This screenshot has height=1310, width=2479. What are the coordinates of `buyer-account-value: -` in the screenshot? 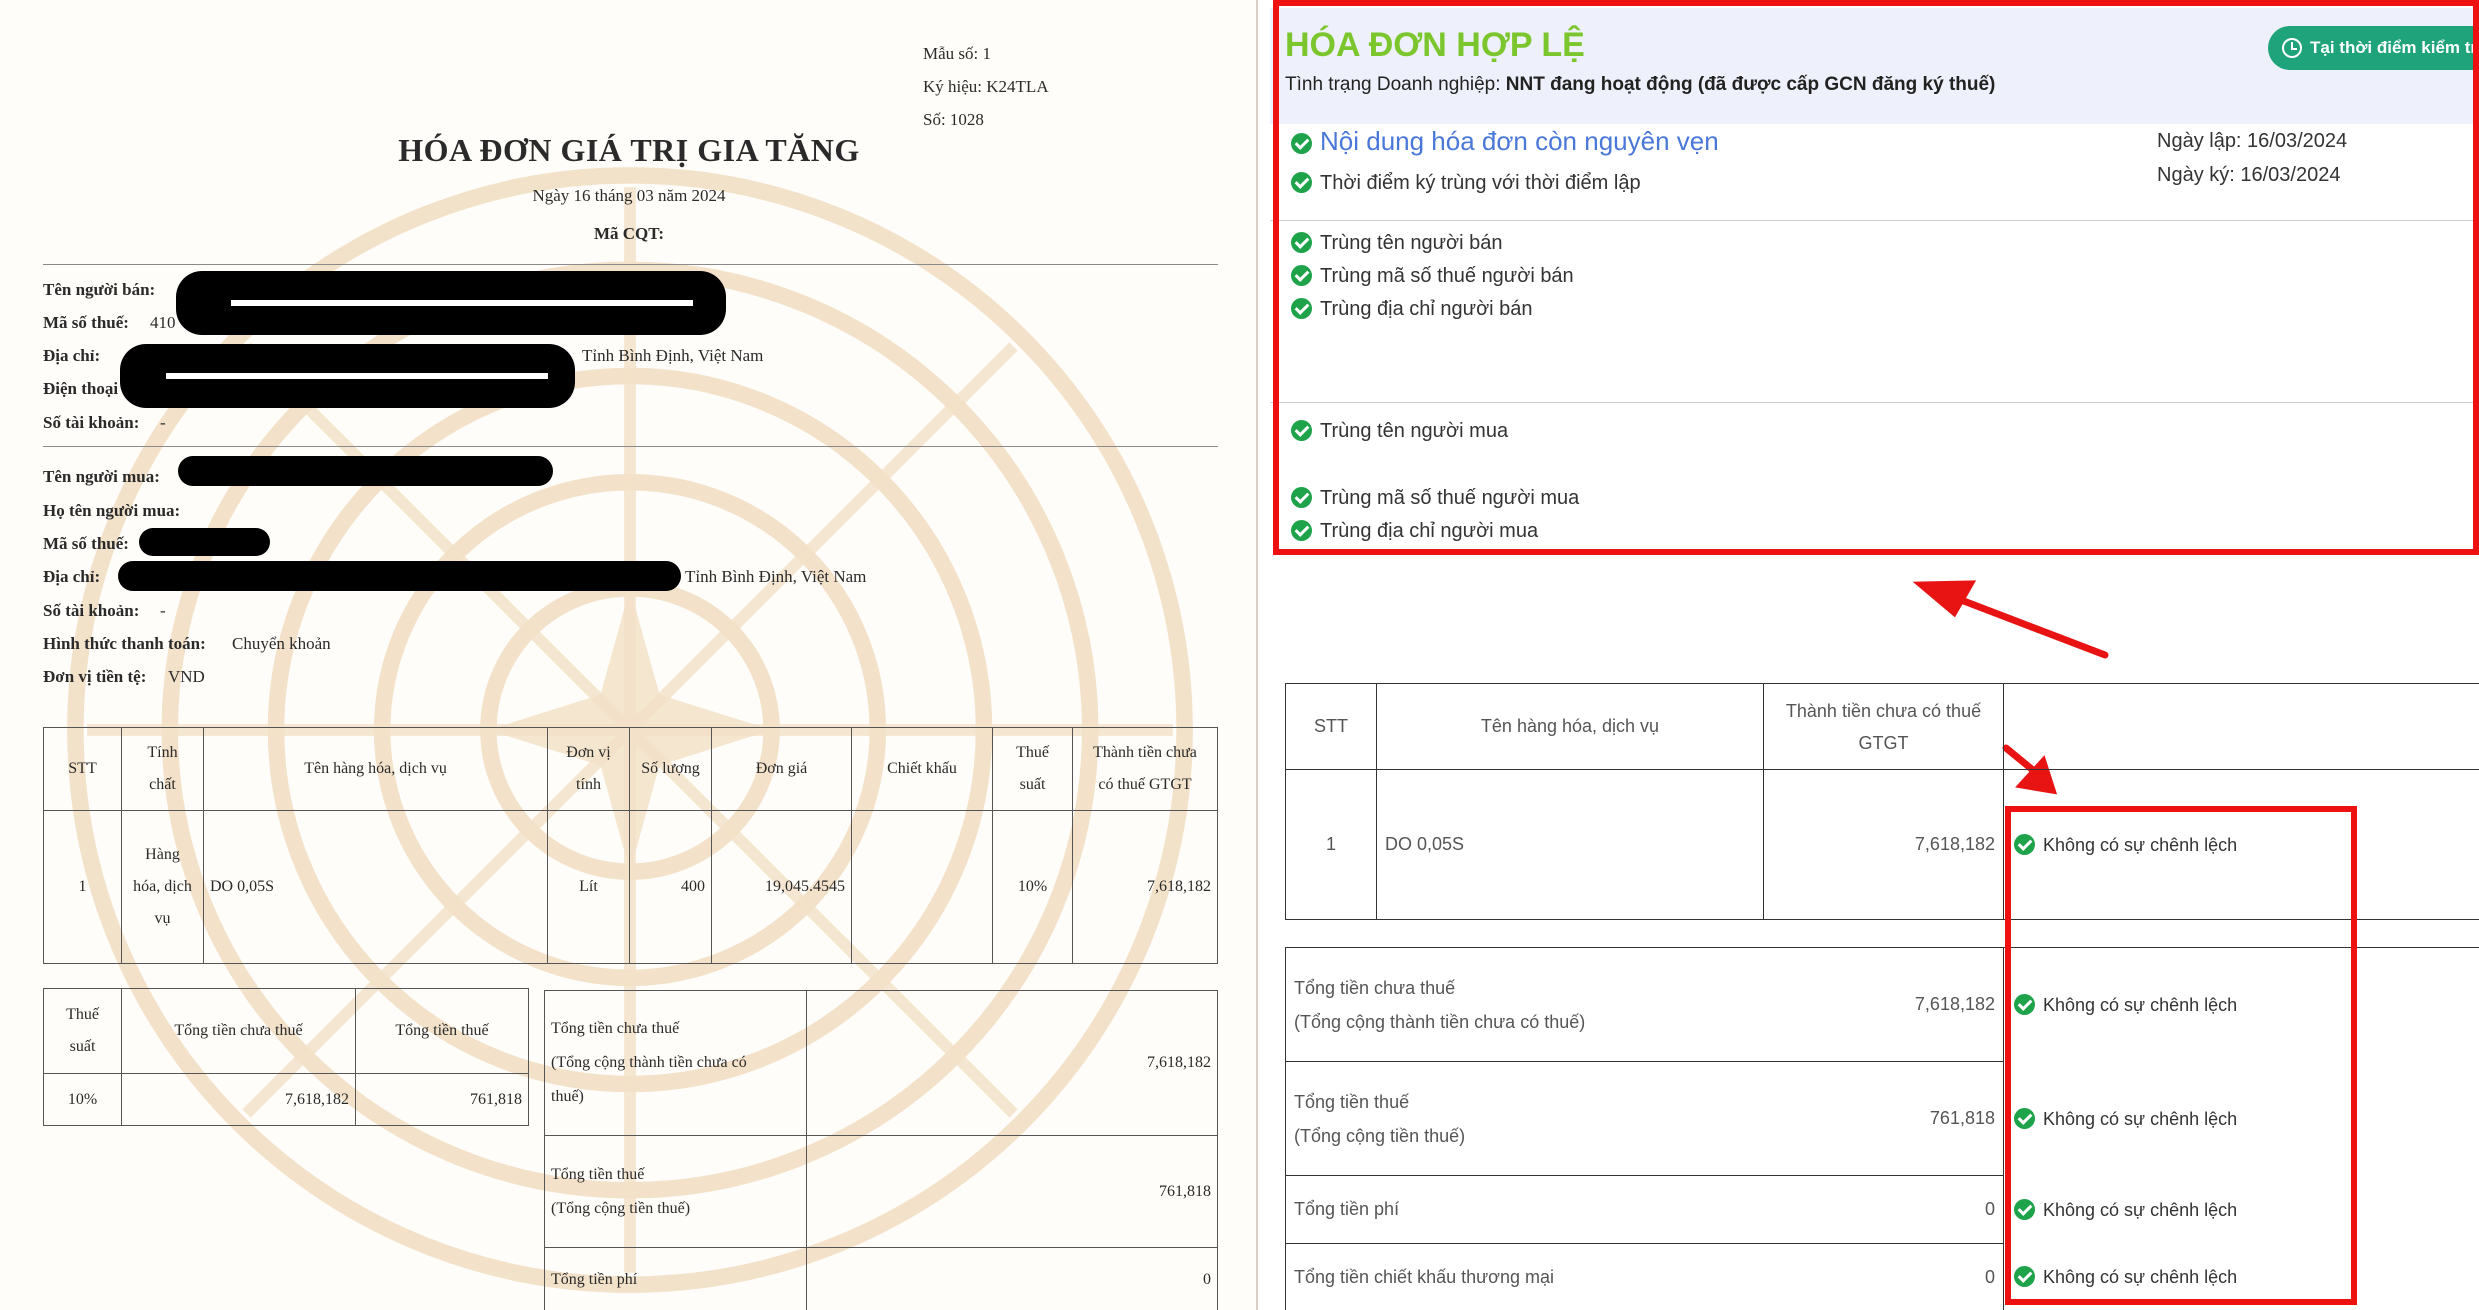 It's located at (163, 610).